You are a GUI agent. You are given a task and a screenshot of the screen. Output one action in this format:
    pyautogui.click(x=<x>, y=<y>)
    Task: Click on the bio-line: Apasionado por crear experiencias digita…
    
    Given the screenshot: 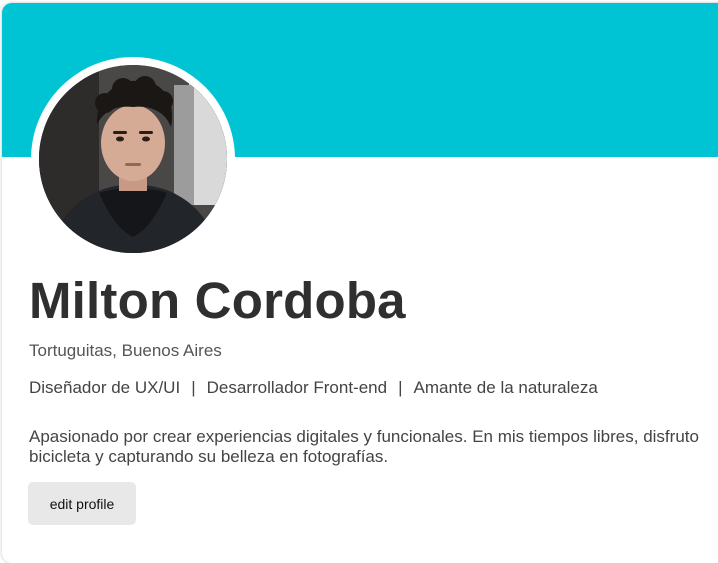 What is the action you would take?
    pyautogui.click(x=364, y=436)
    